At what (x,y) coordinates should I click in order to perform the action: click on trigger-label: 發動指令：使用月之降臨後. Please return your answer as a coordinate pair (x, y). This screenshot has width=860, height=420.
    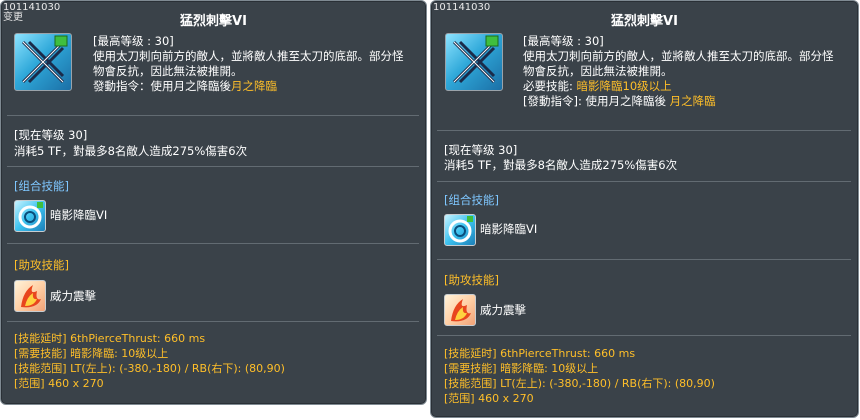
    Looking at the image, I should click on (162, 86).